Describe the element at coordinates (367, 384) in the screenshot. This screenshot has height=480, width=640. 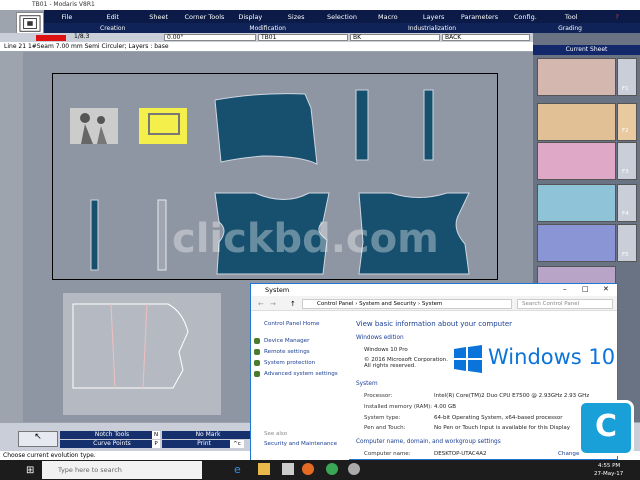
I see `system-section-label: System` at that location.